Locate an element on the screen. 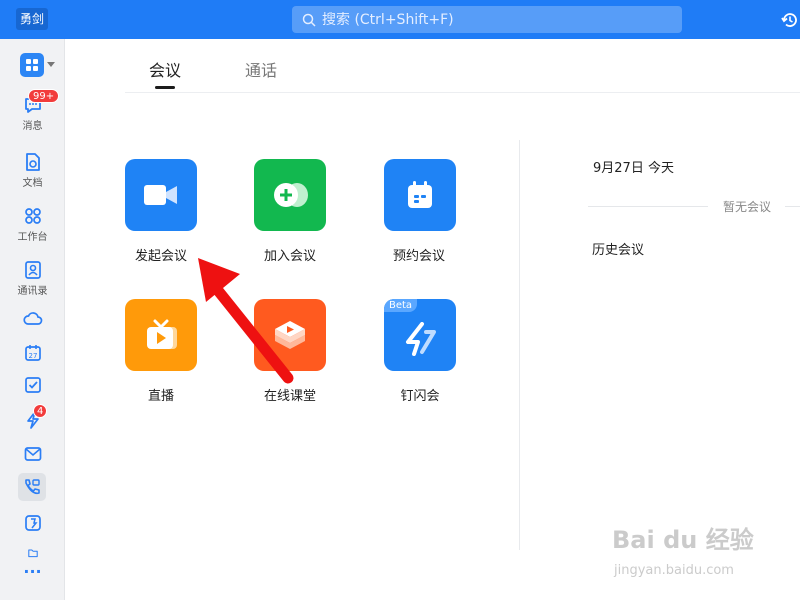 The width and height of the screenshot is (800, 600). calendar-icon: 27 is located at coordinates (32, 353).